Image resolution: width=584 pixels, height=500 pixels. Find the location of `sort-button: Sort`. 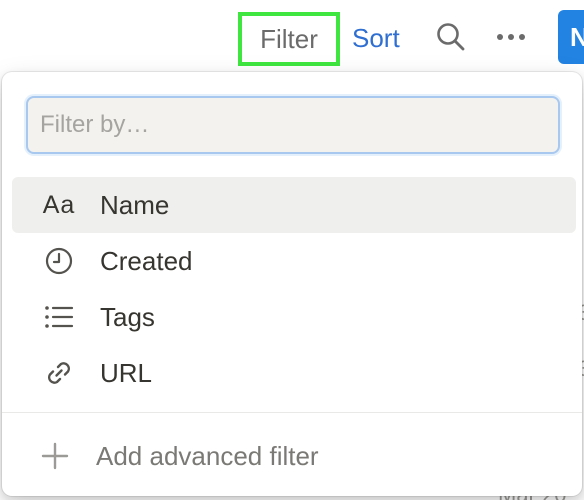

sort-button: Sort is located at coordinates (376, 38).